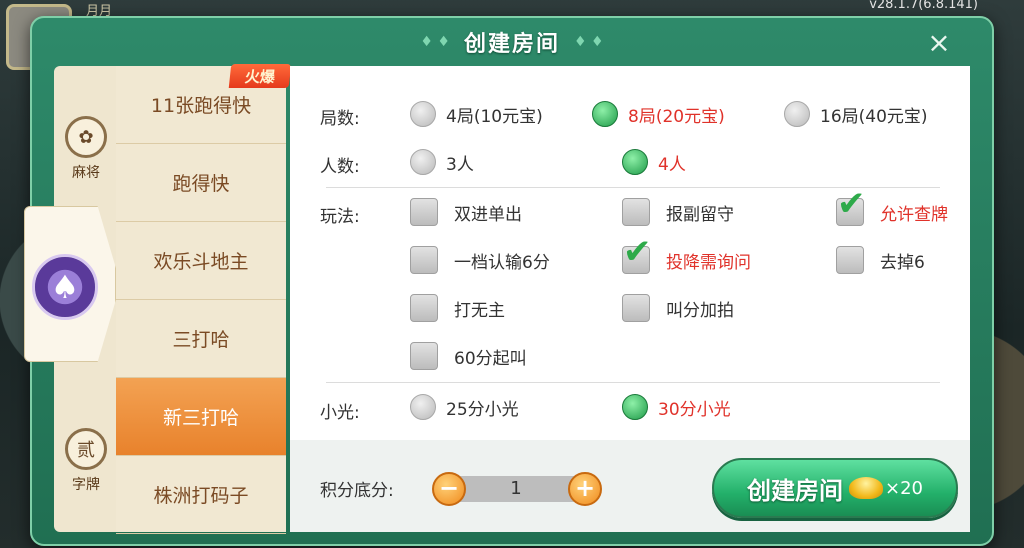  I want to click on game-item-label: 株洲打码子, so click(201, 496).